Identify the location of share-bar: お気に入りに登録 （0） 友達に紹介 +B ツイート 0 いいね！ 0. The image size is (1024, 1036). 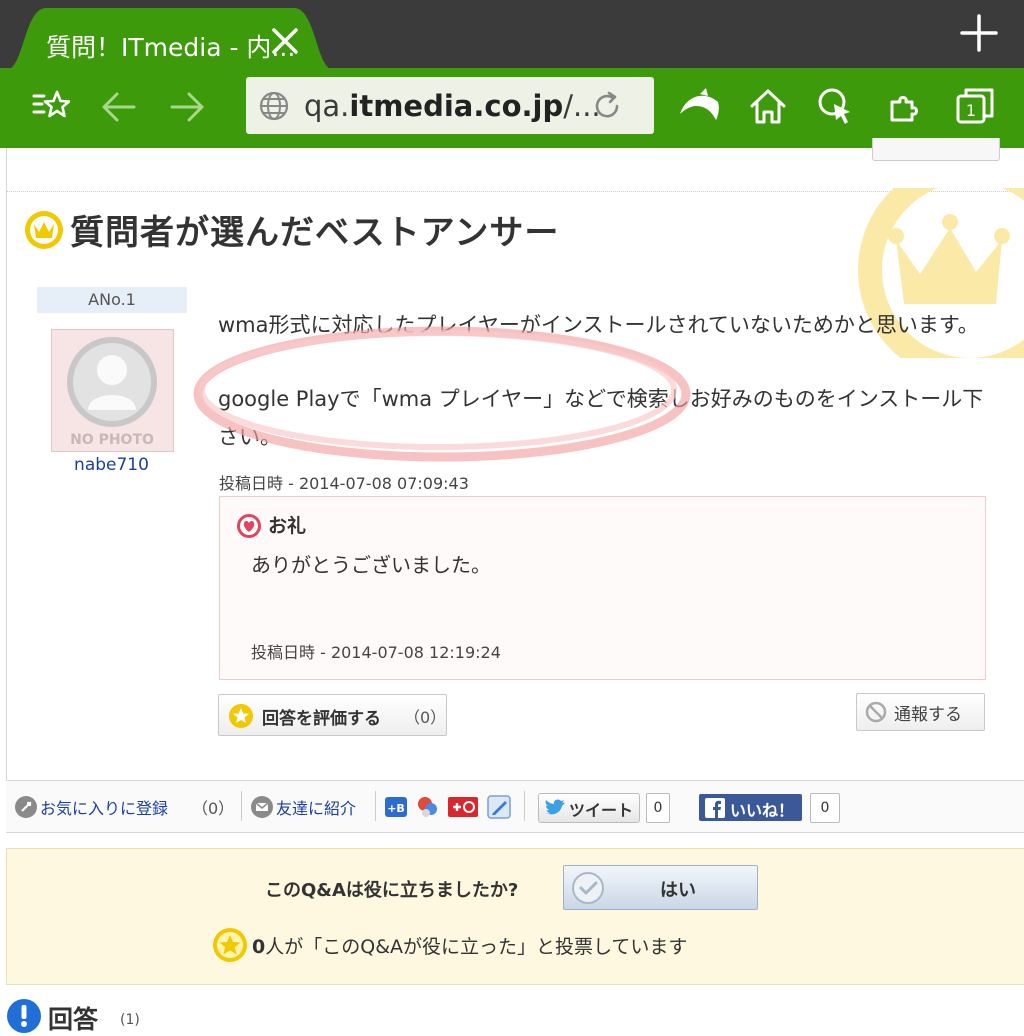
(515, 806).